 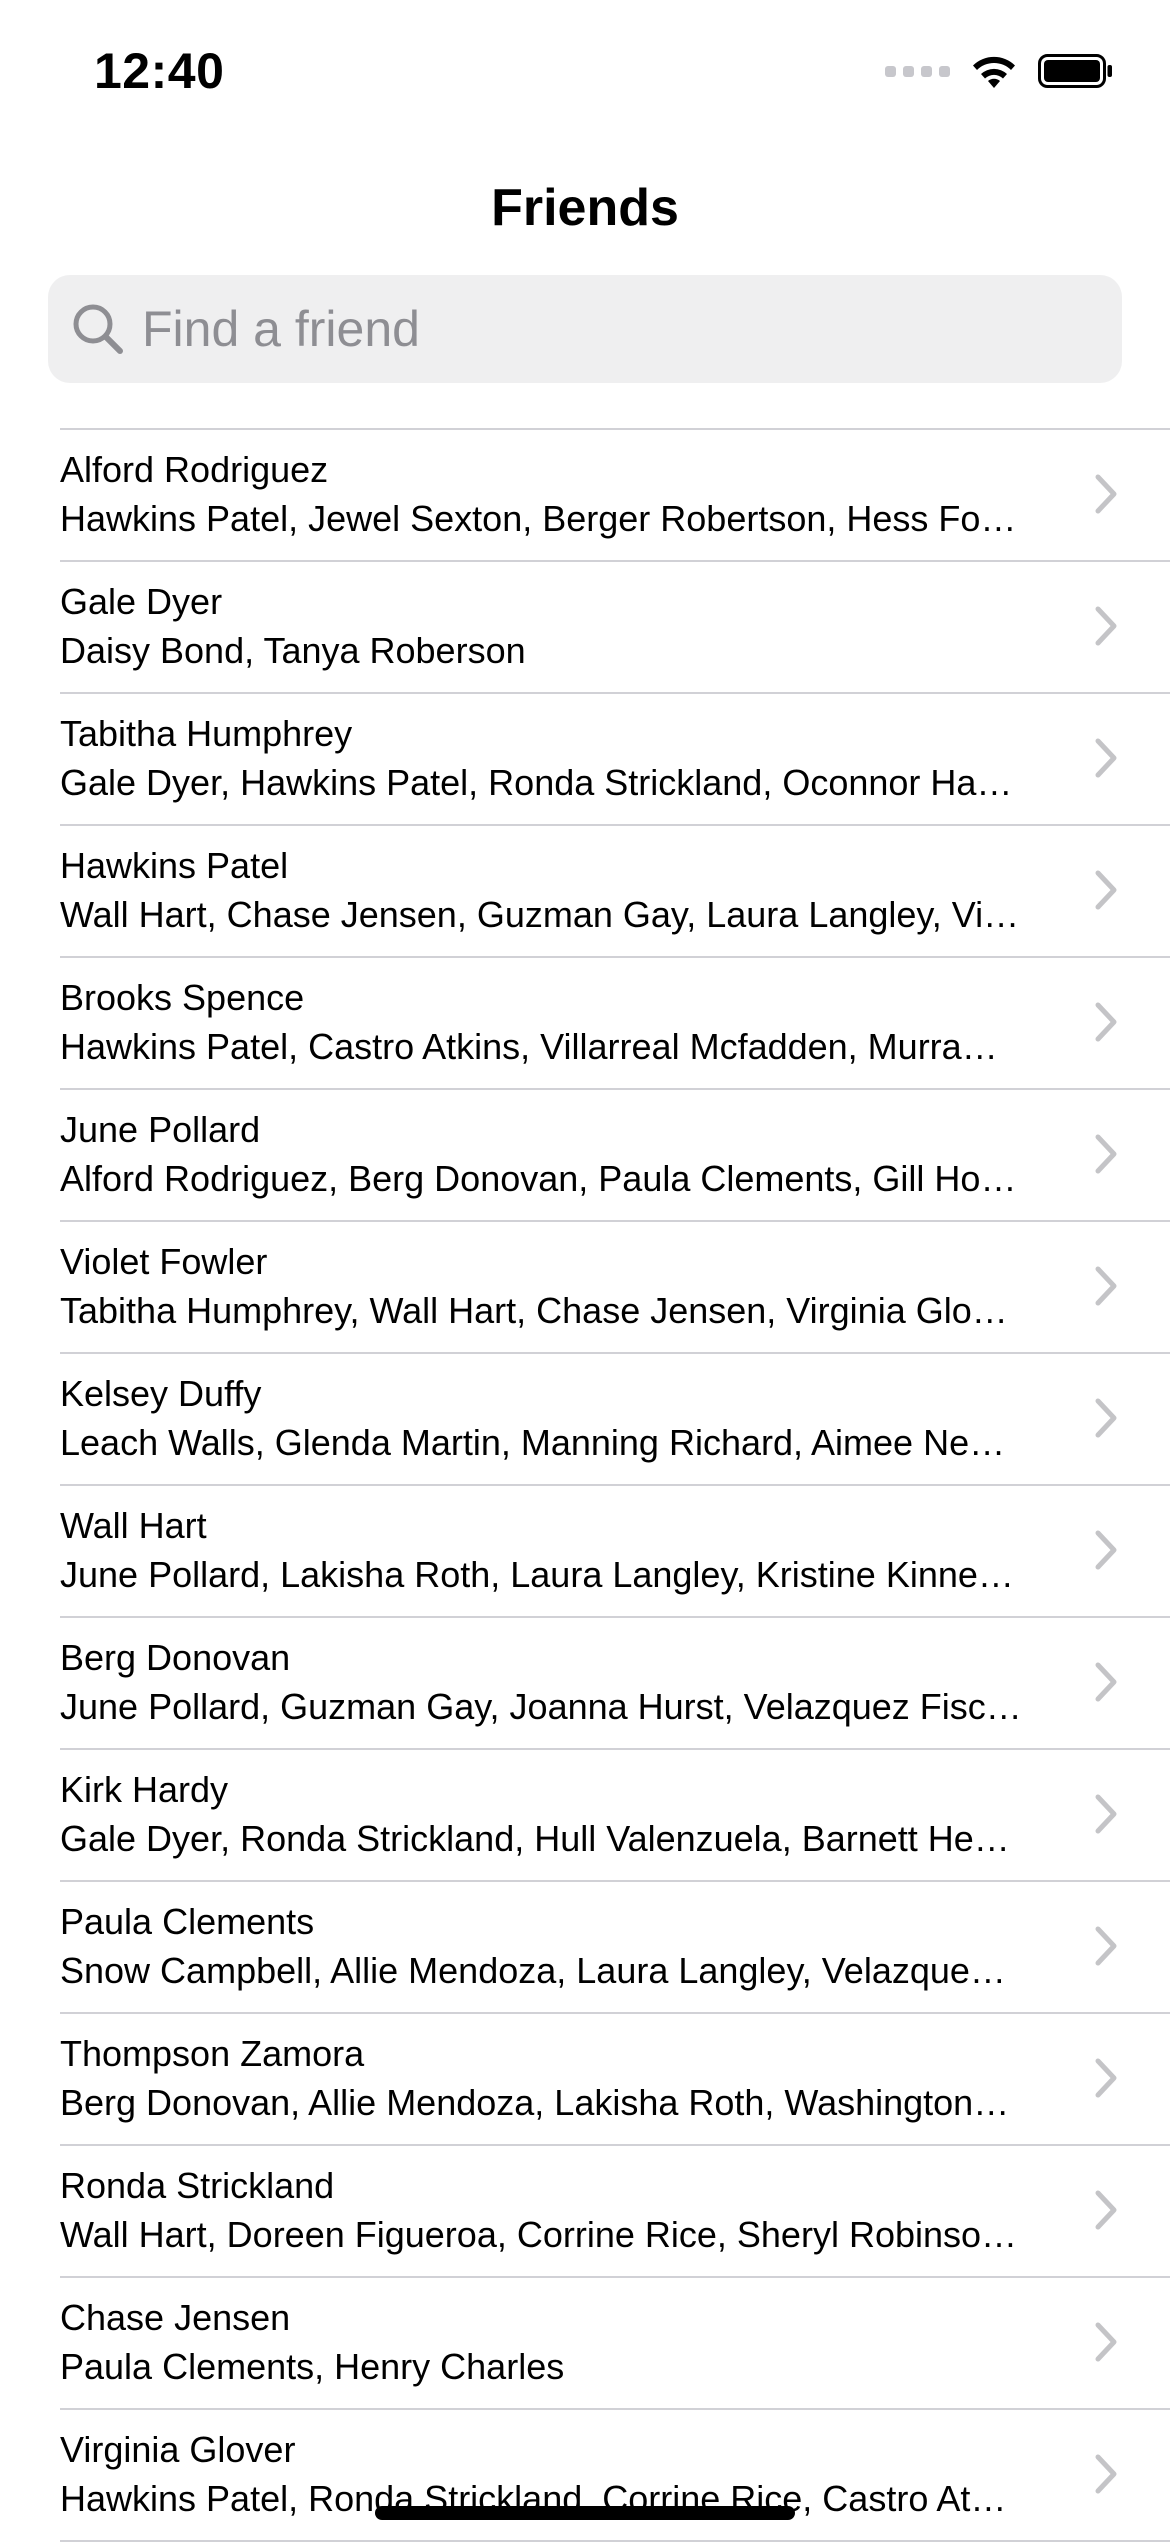 I want to click on status-bar: 12:40, so click(x=585, y=75).